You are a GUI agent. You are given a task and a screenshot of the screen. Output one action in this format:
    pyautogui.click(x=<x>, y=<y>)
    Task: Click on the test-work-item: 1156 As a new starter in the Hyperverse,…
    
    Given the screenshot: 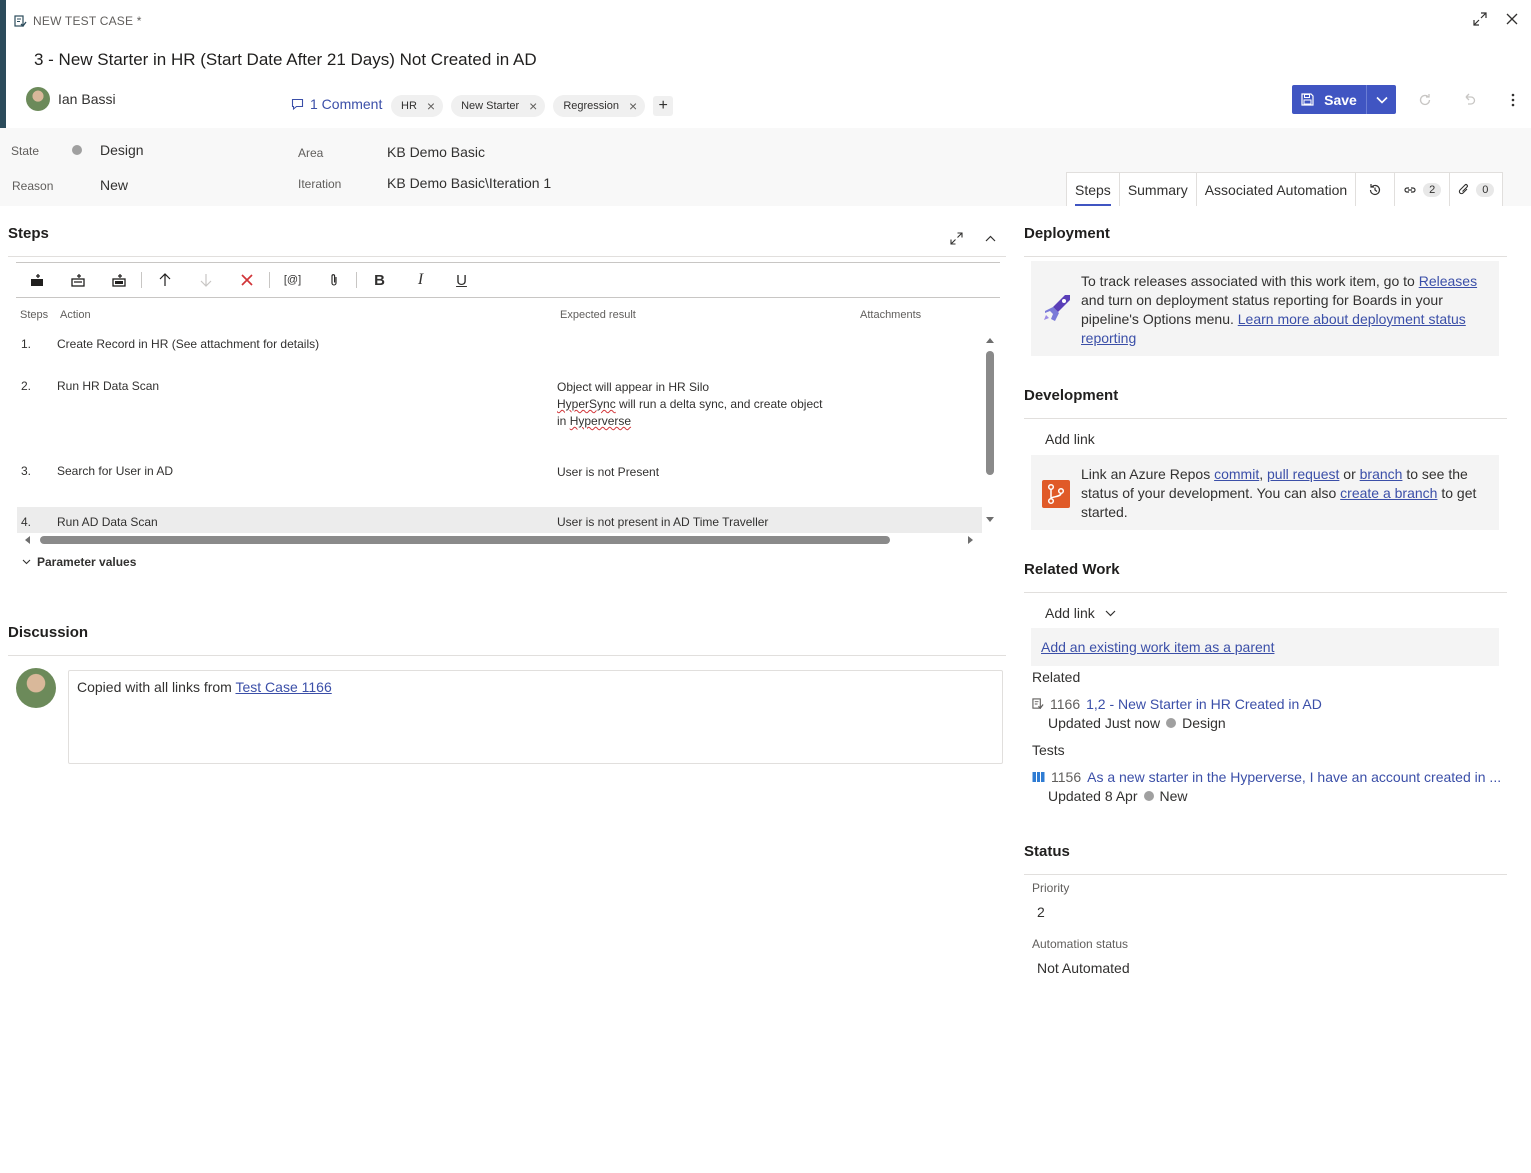 What is the action you would take?
    pyautogui.click(x=1266, y=786)
    